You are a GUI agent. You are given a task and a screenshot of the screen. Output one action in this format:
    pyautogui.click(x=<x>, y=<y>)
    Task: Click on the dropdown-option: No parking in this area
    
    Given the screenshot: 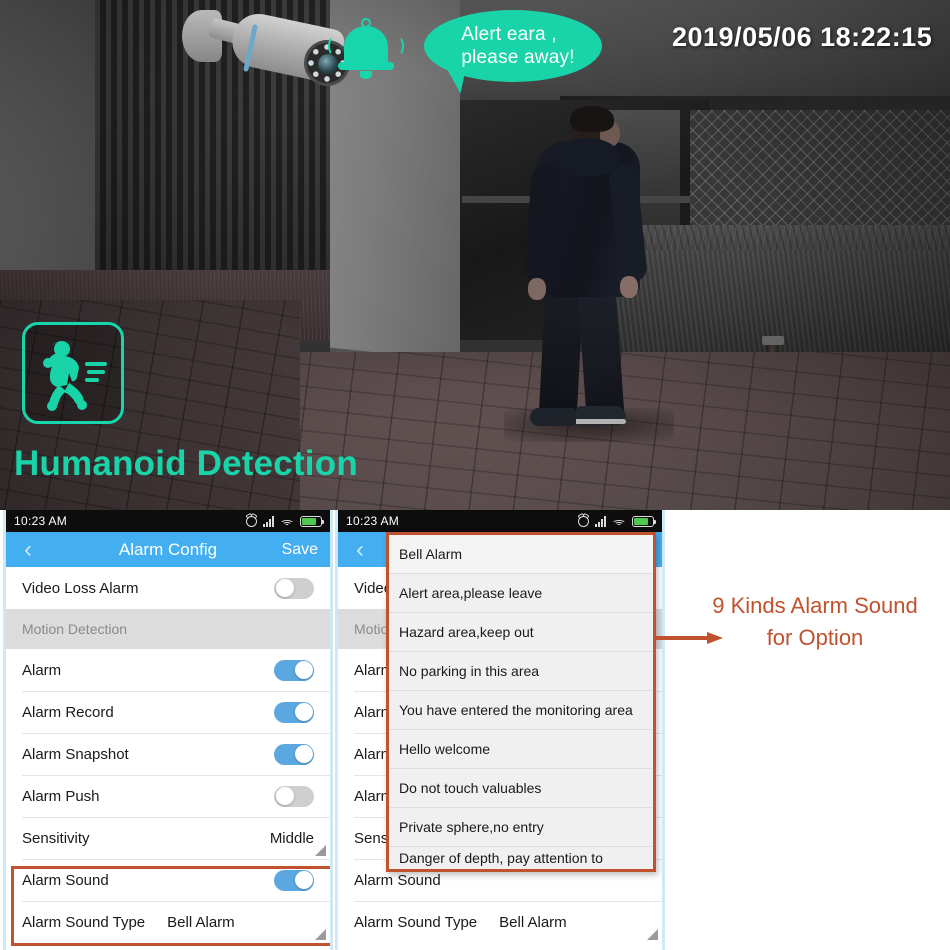 What is the action you would take?
    pyautogui.click(x=521, y=671)
    